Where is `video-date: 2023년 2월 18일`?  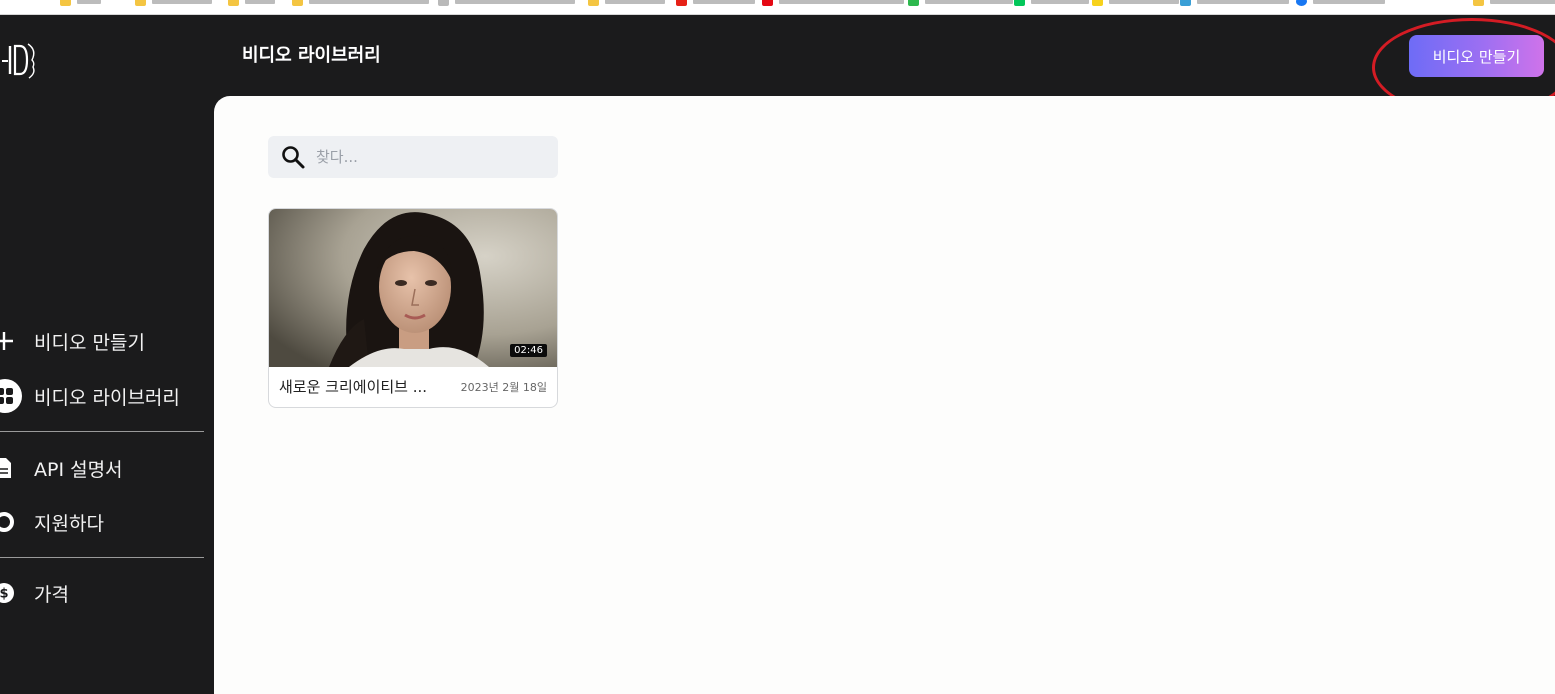 video-date: 2023년 2월 18일 is located at coordinates (503, 387).